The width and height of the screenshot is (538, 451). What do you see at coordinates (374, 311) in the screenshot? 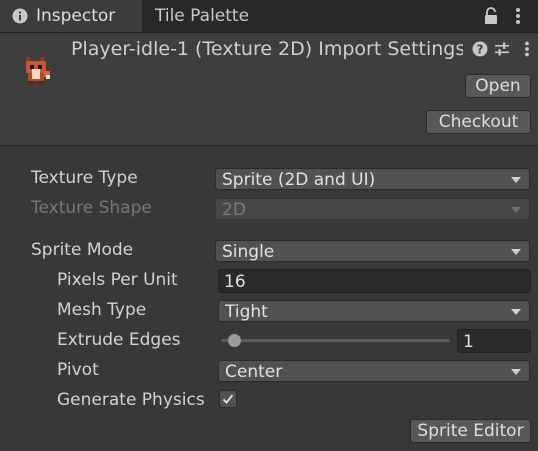
I see `mesh-type-dropdown: Tight` at bounding box center [374, 311].